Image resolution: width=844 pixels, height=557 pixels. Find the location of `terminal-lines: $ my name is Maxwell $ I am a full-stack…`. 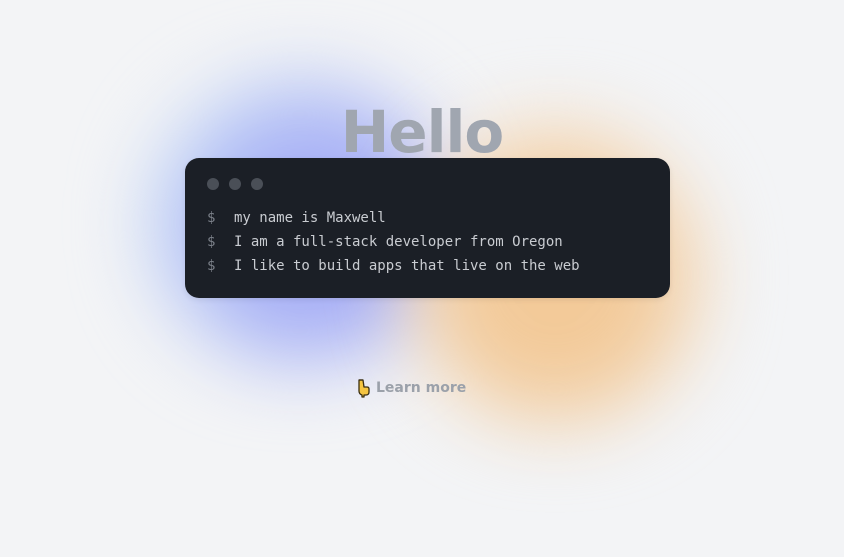

terminal-lines: $ my name is Maxwell $ I am a full-stack… is located at coordinates (393, 242).